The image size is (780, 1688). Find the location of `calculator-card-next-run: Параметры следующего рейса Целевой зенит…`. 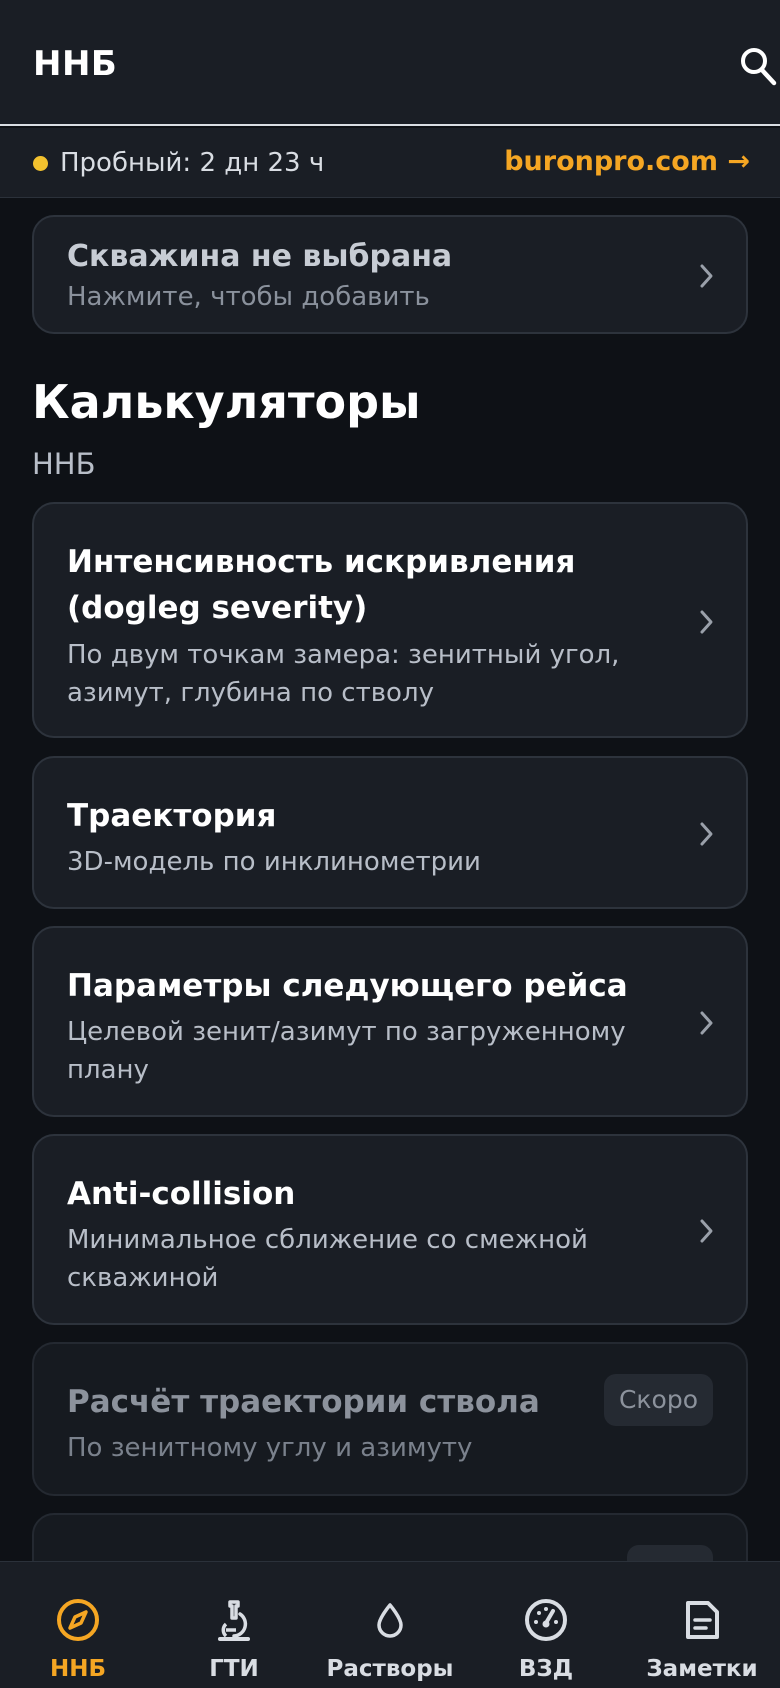

calculator-card-next-run: Параметры следующего рейса Целевой зенит… is located at coordinates (390, 1021).